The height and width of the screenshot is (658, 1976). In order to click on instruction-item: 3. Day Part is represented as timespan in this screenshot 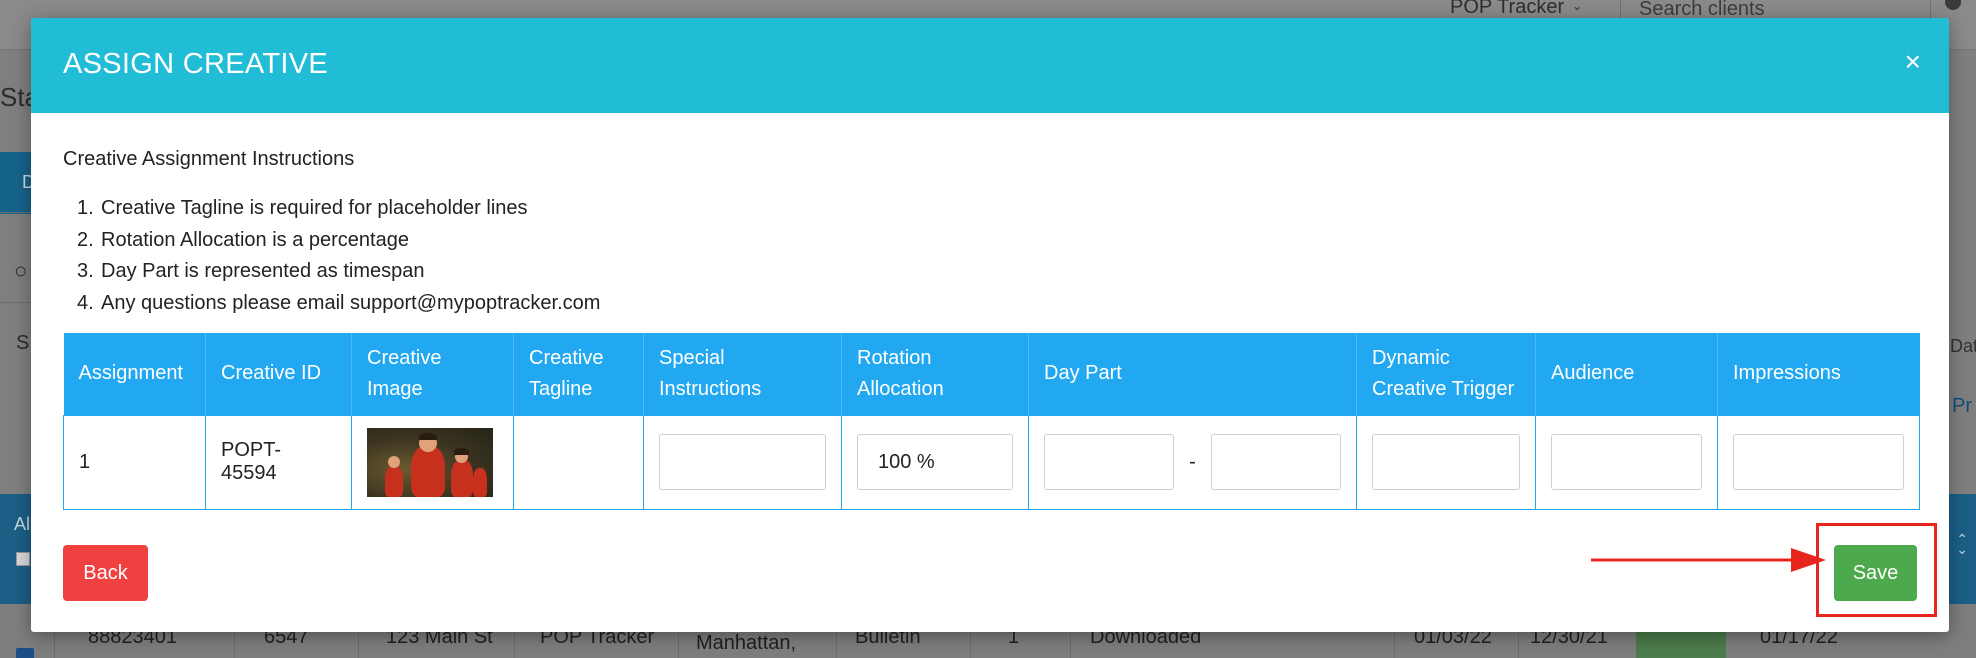, I will do `click(251, 271)`.